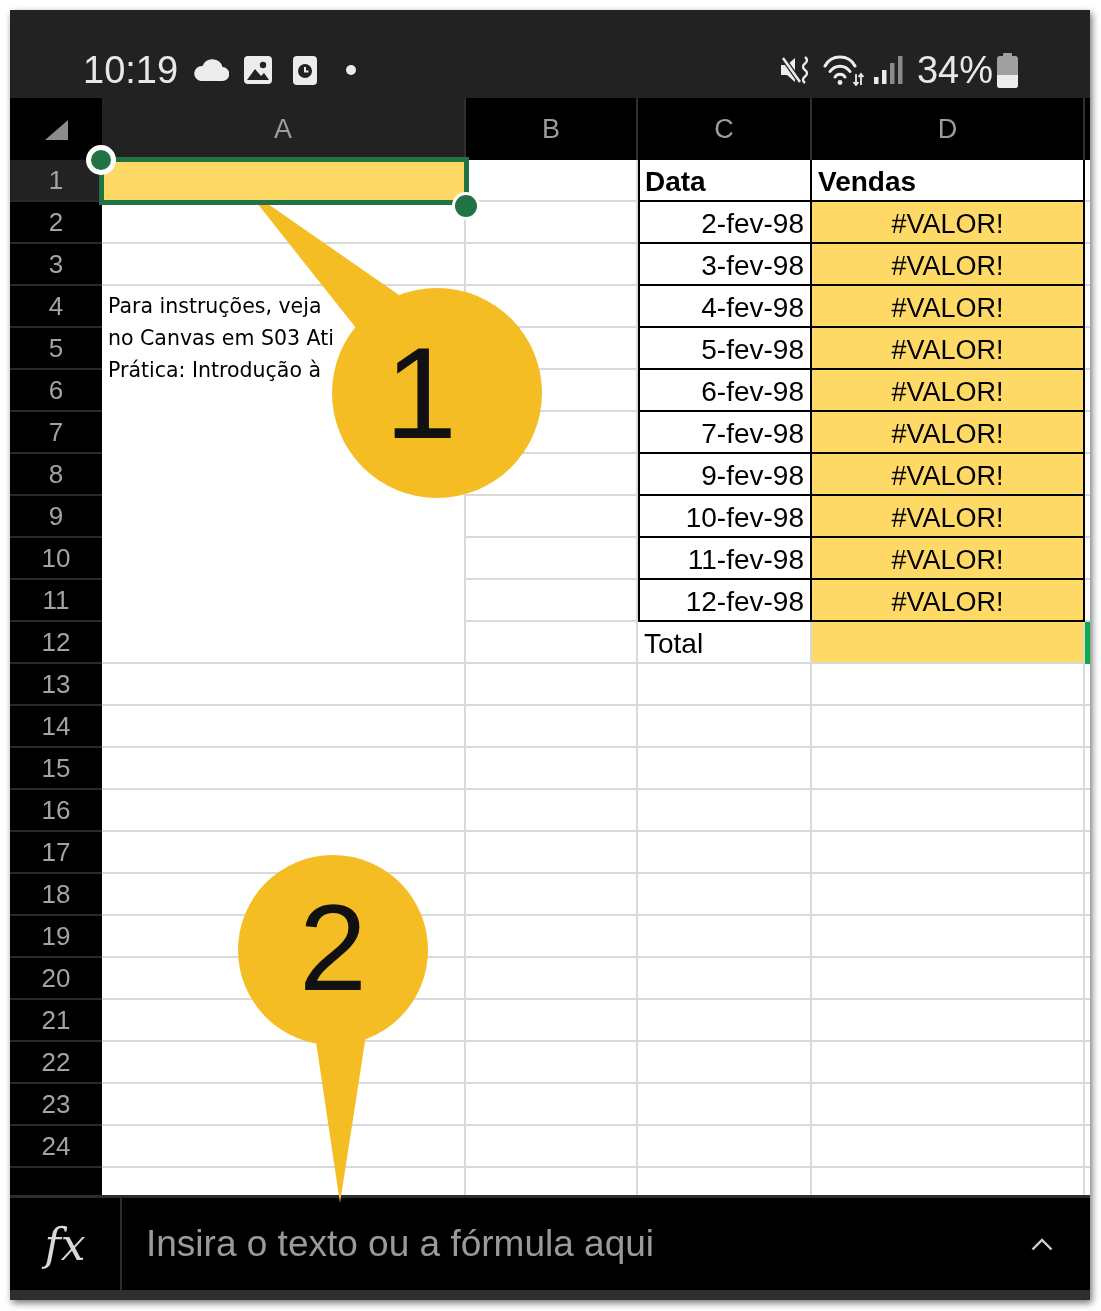 The width and height of the screenshot is (1101, 1311). Describe the element at coordinates (284, 181) in the screenshot. I see `selected-cell` at that location.